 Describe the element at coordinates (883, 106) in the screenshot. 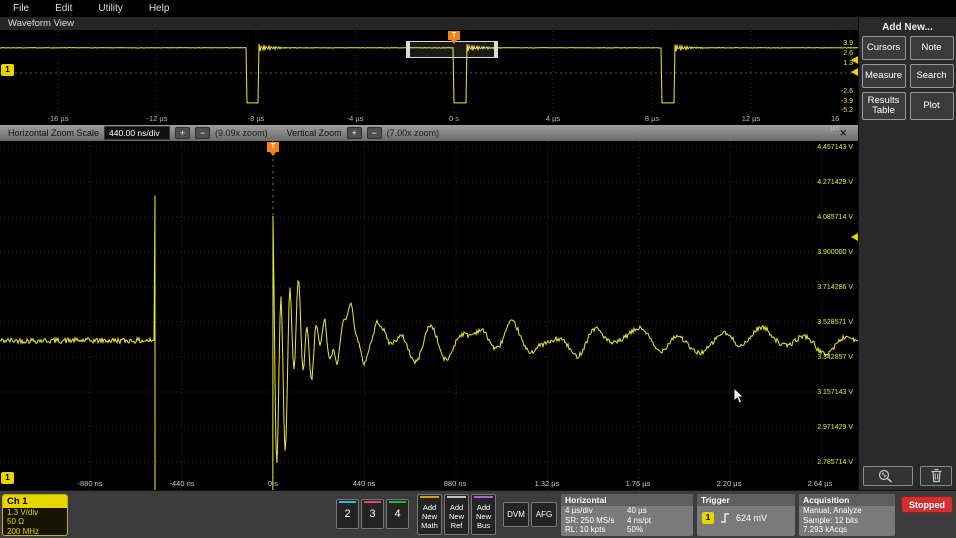

I see `add-results-table-button: Results Table` at that location.